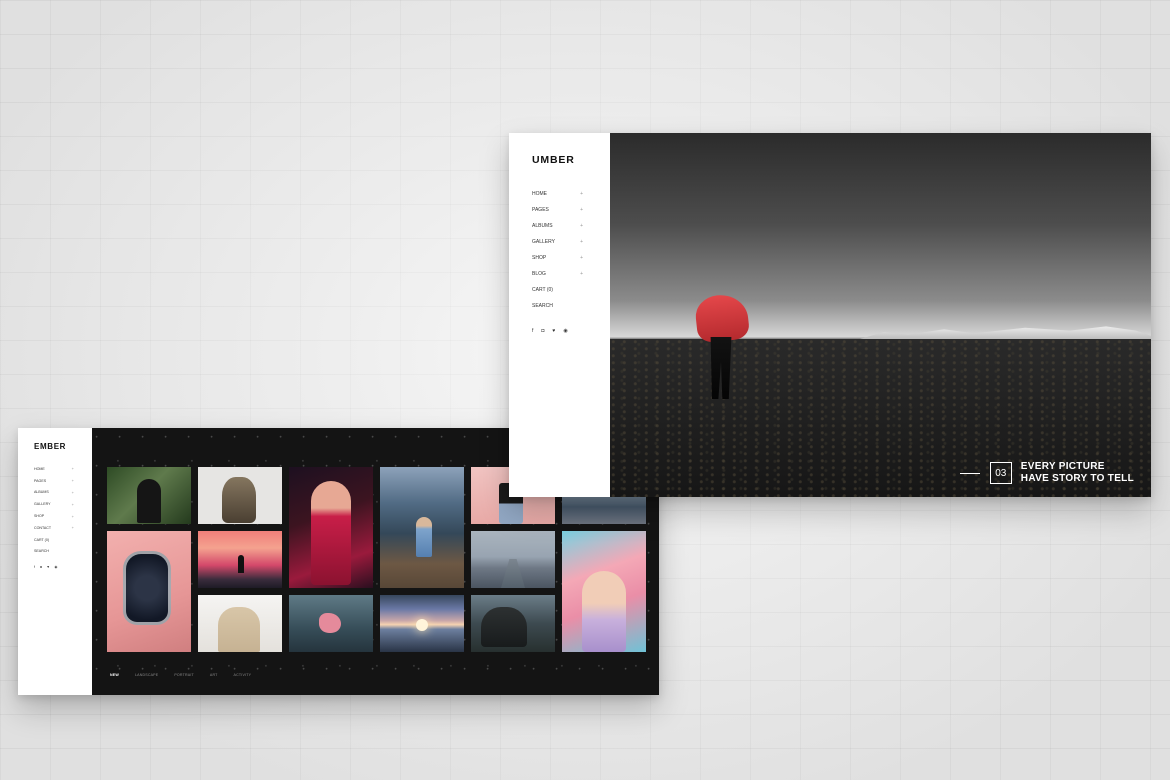  What do you see at coordinates (557, 306) in the screenshot?
I see `umber-menu-item-search: SEARCH` at bounding box center [557, 306].